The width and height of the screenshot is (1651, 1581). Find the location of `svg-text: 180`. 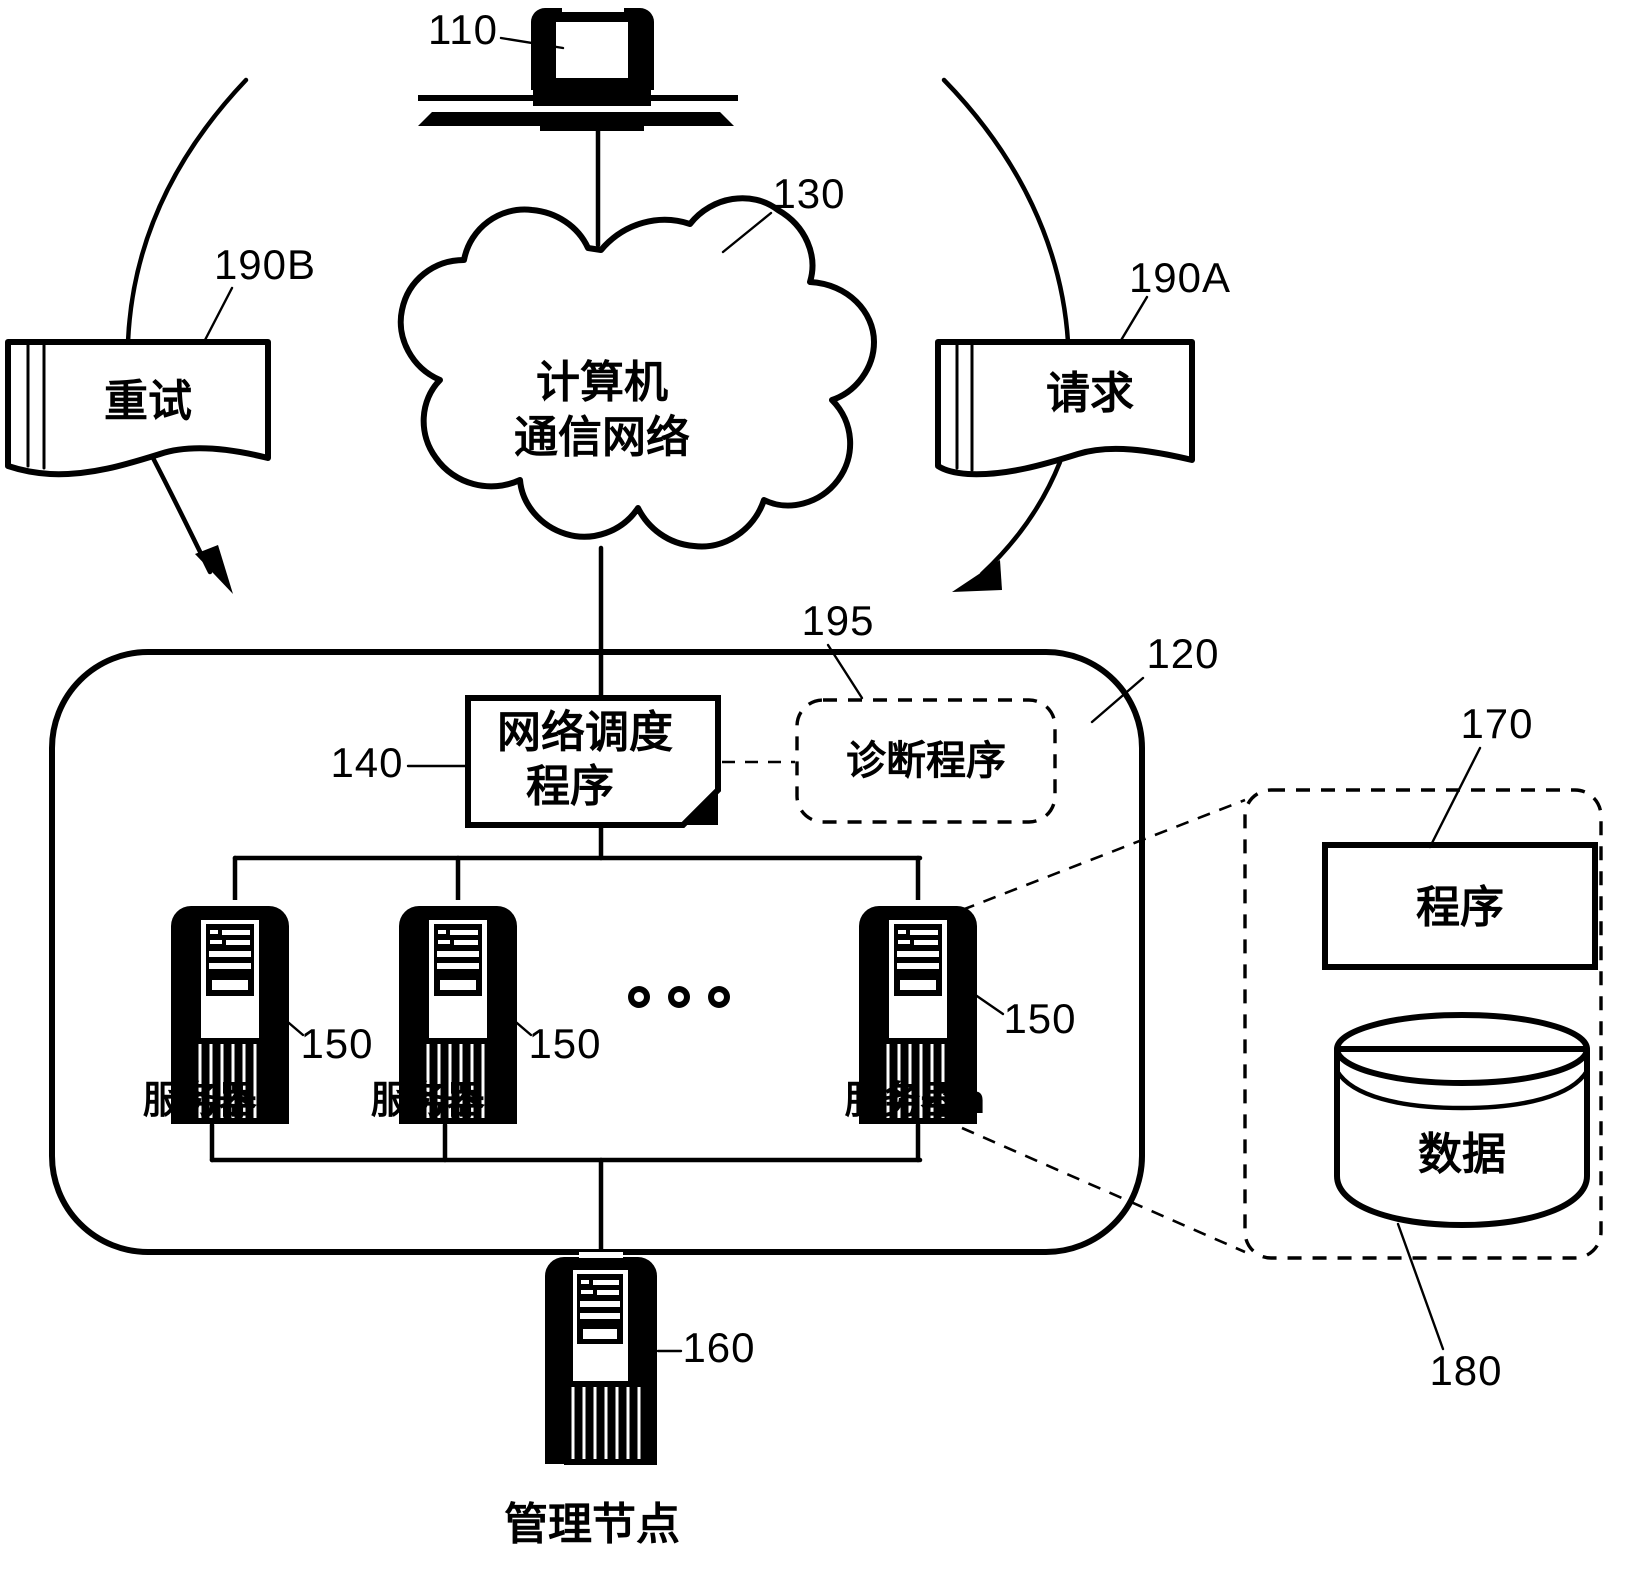

svg-text: 180 is located at coordinates (1465, 1370).